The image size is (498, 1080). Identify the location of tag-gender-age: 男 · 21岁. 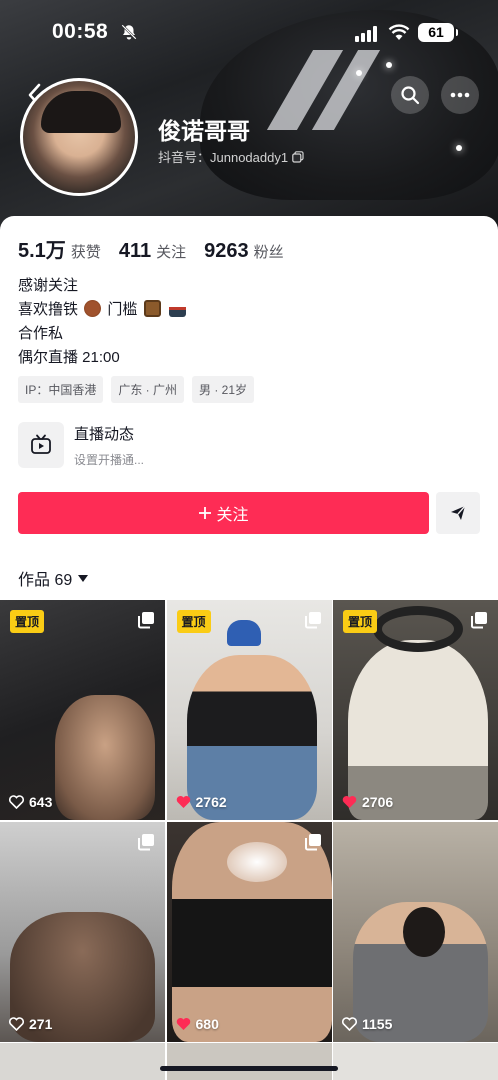
(223, 389).